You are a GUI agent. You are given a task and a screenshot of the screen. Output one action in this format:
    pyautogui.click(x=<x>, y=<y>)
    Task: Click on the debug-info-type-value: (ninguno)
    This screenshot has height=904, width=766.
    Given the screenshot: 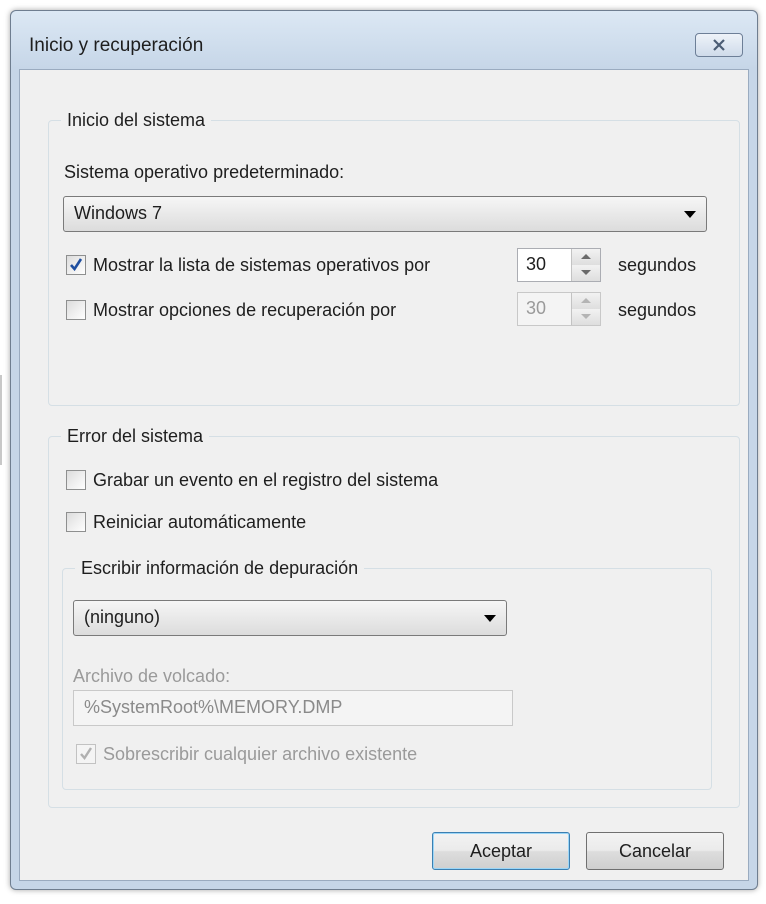 What is the action you would take?
    pyautogui.click(x=122, y=617)
    